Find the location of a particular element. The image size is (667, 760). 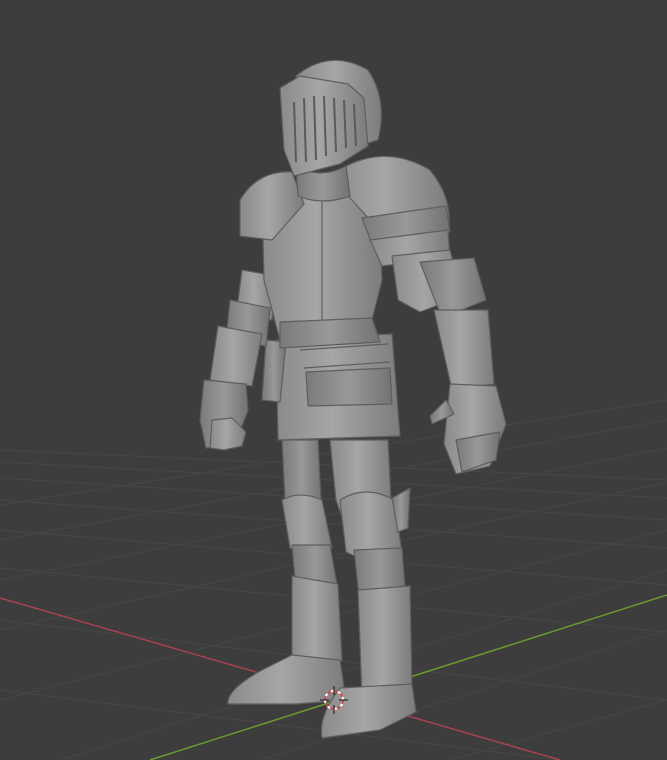

left-sabaton is located at coordinates (287, 679).